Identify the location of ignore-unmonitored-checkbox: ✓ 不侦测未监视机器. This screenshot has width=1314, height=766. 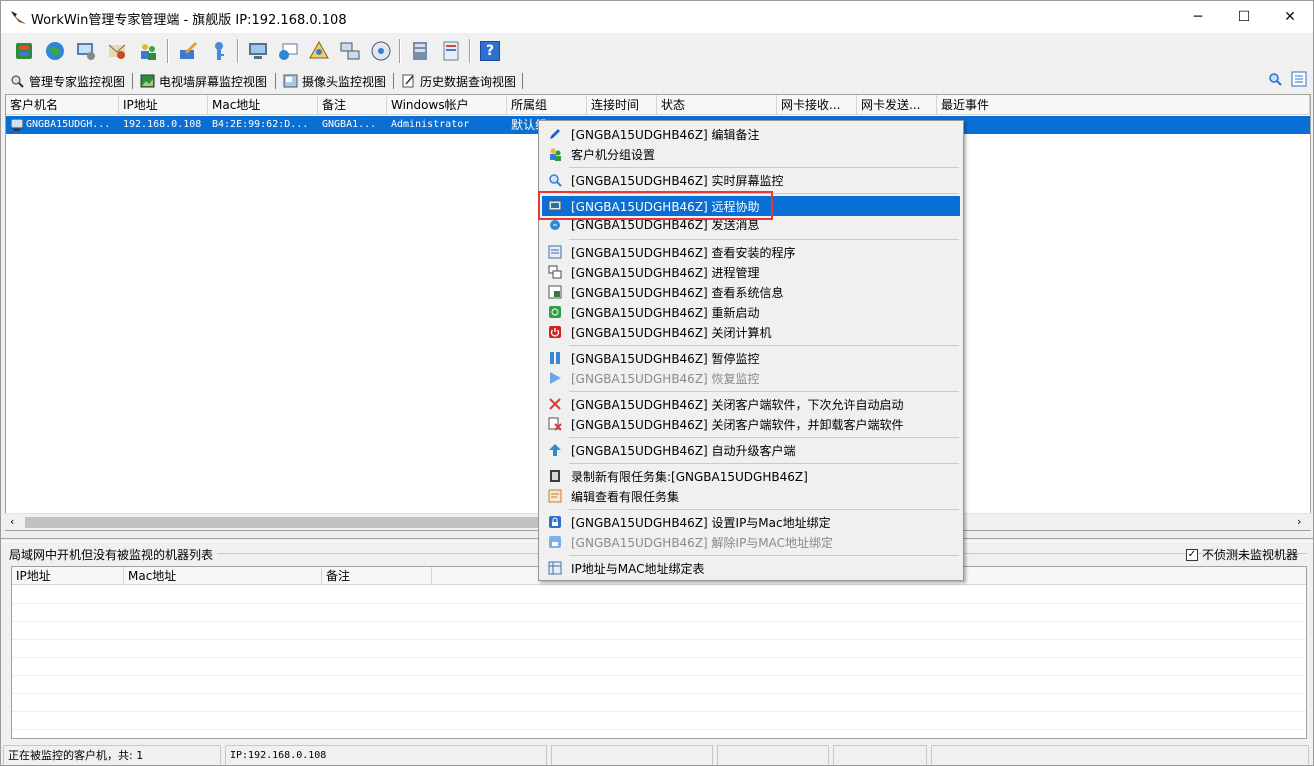
(1242, 554).